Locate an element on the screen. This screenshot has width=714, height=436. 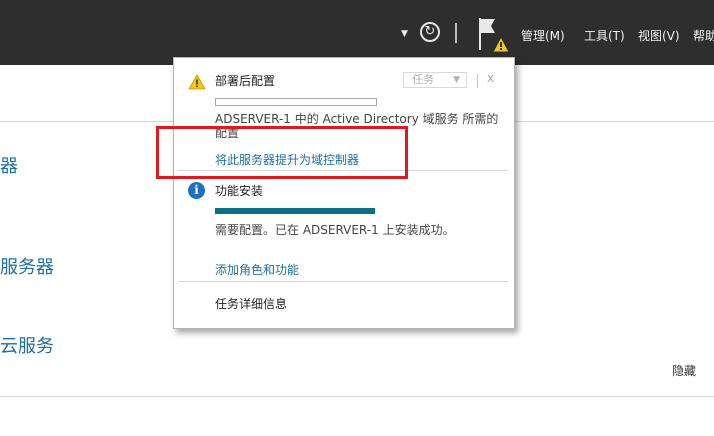
panel-divider is located at coordinates (343, 281).